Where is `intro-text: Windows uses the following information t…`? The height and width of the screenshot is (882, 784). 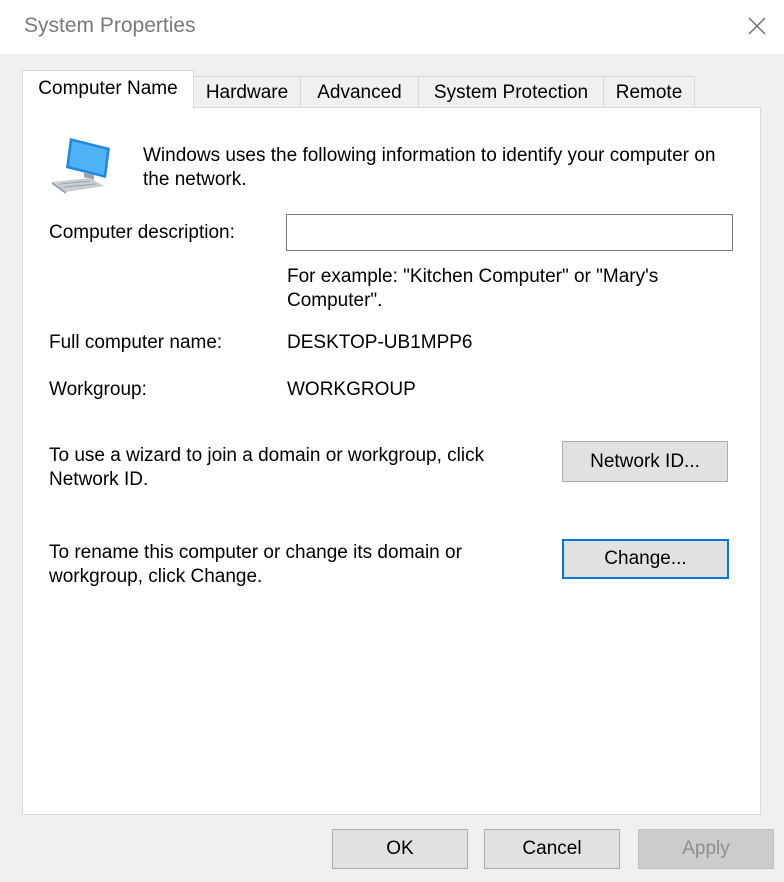
intro-text: Windows uses the following information t… is located at coordinates (429, 167).